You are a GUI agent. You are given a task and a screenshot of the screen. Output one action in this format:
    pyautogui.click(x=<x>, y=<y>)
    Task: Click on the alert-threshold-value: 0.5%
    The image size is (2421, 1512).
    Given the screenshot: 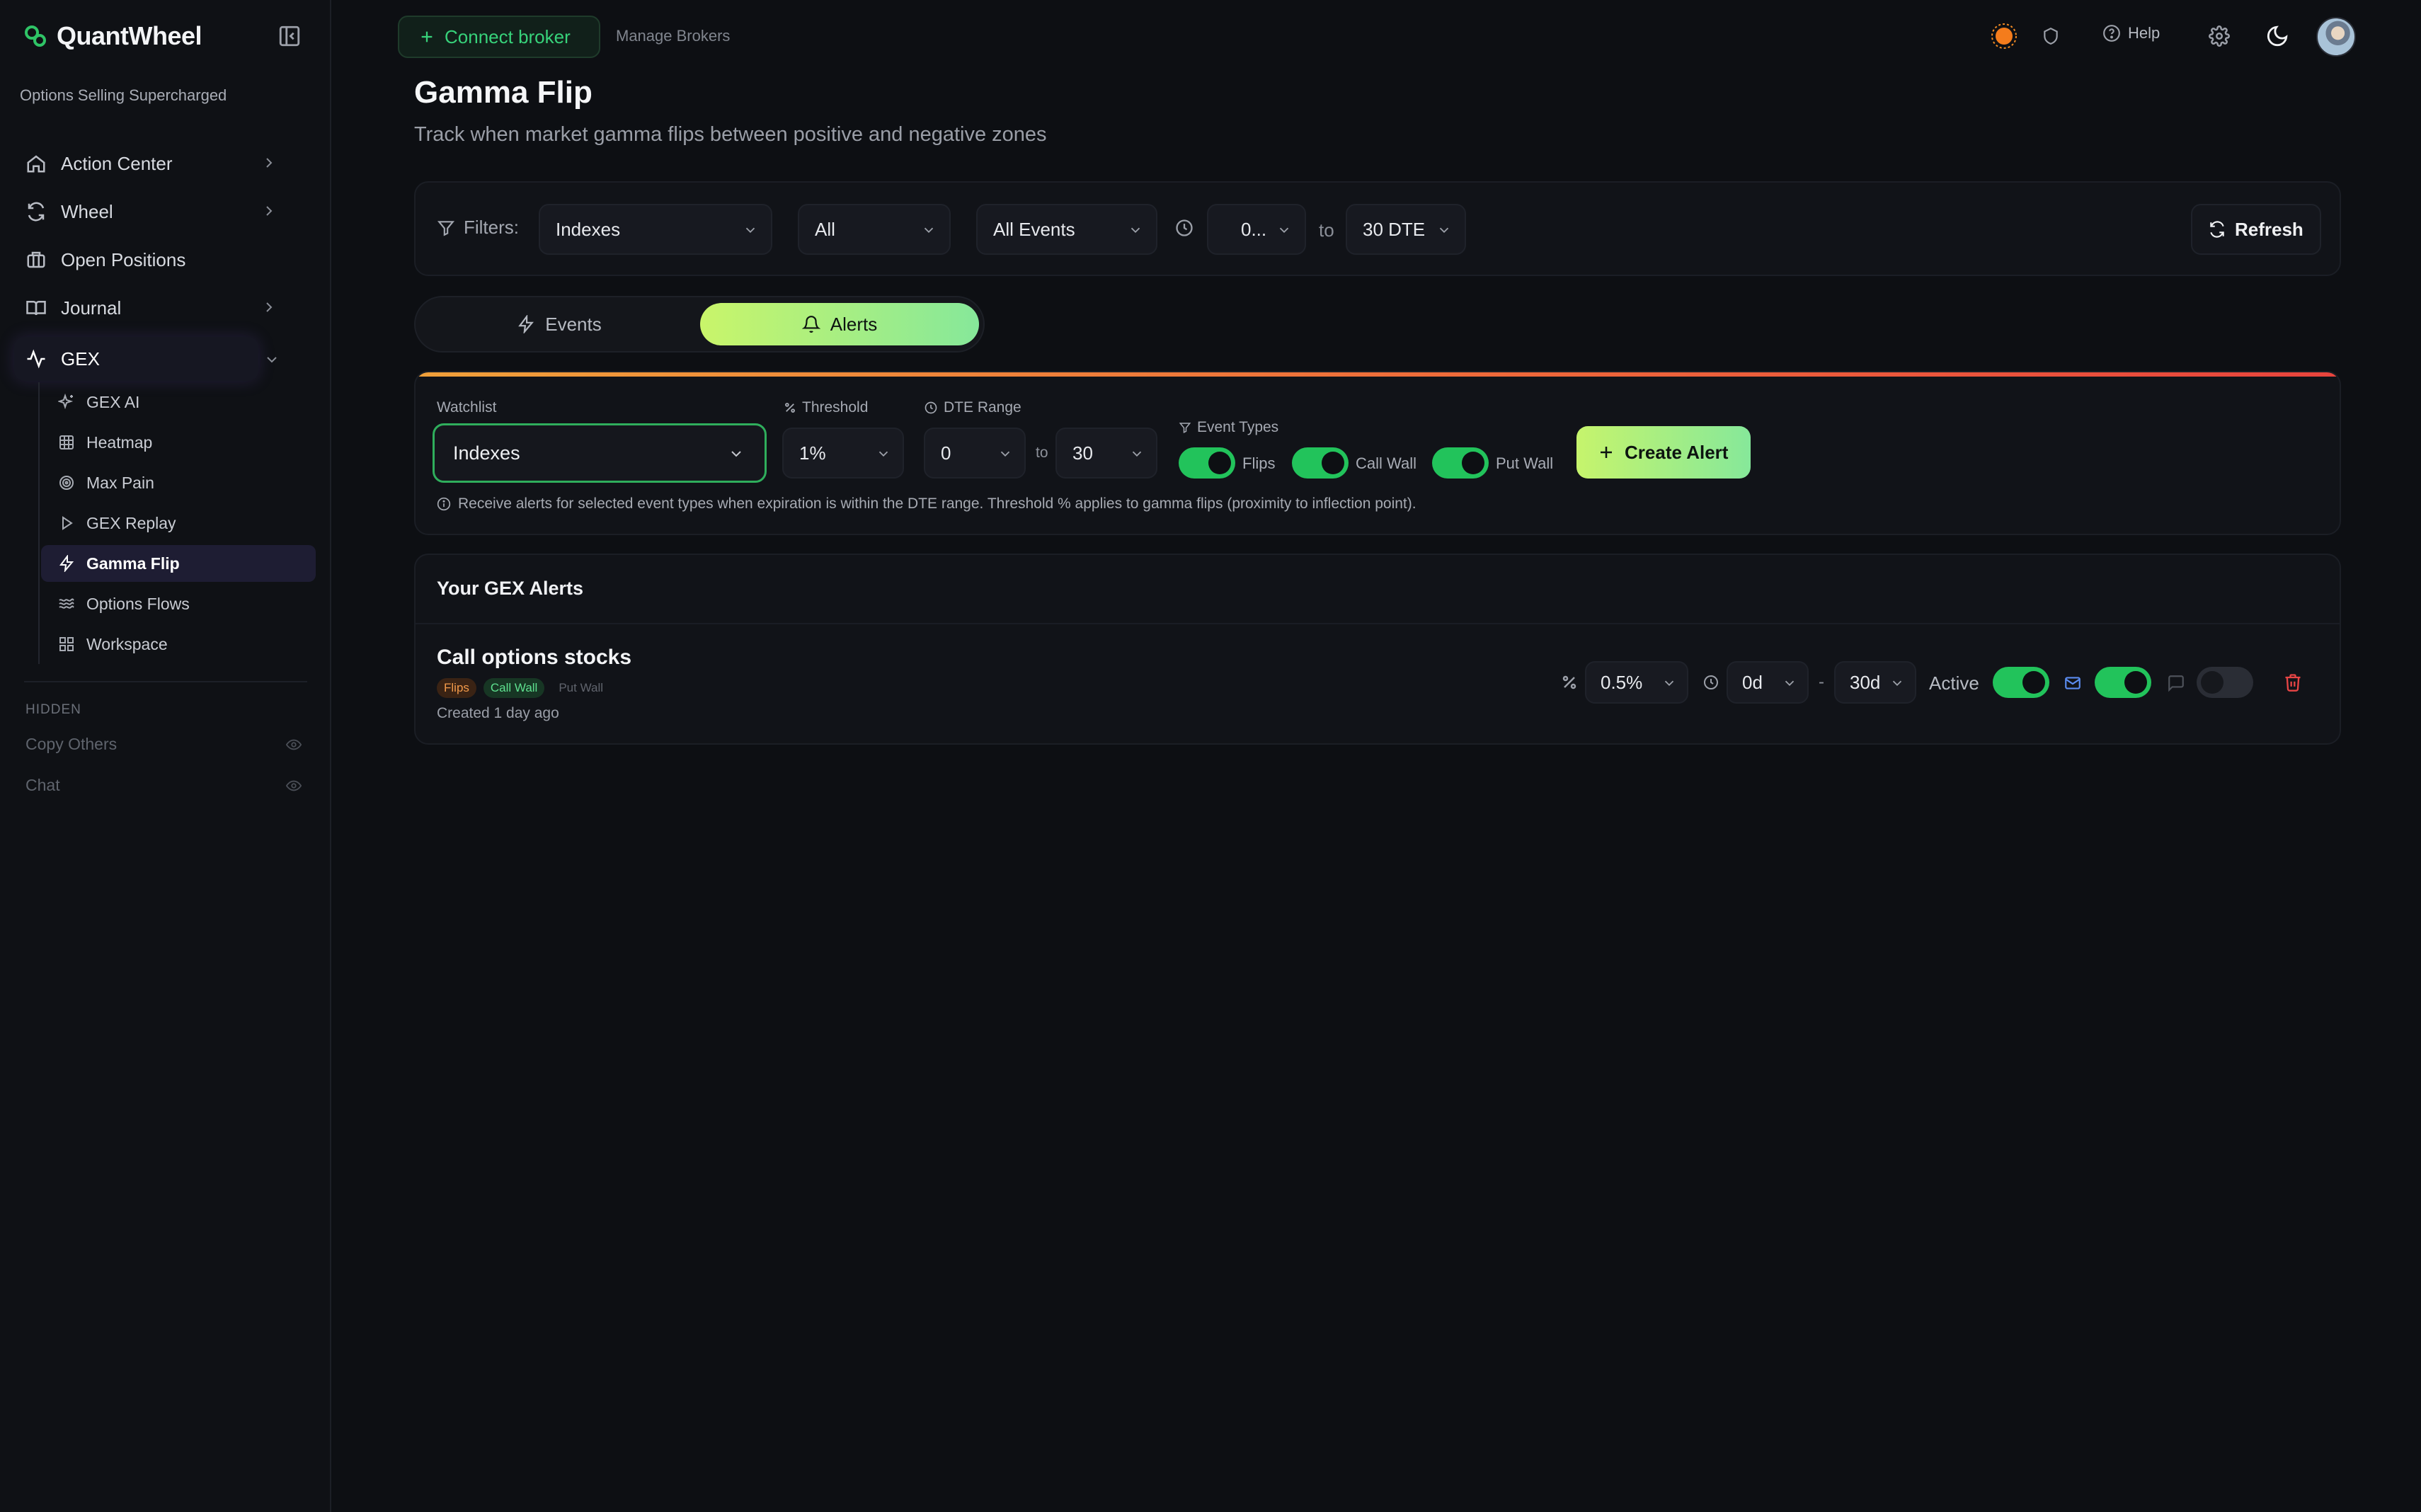 What is the action you would take?
    pyautogui.click(x=1622, y=682)
    